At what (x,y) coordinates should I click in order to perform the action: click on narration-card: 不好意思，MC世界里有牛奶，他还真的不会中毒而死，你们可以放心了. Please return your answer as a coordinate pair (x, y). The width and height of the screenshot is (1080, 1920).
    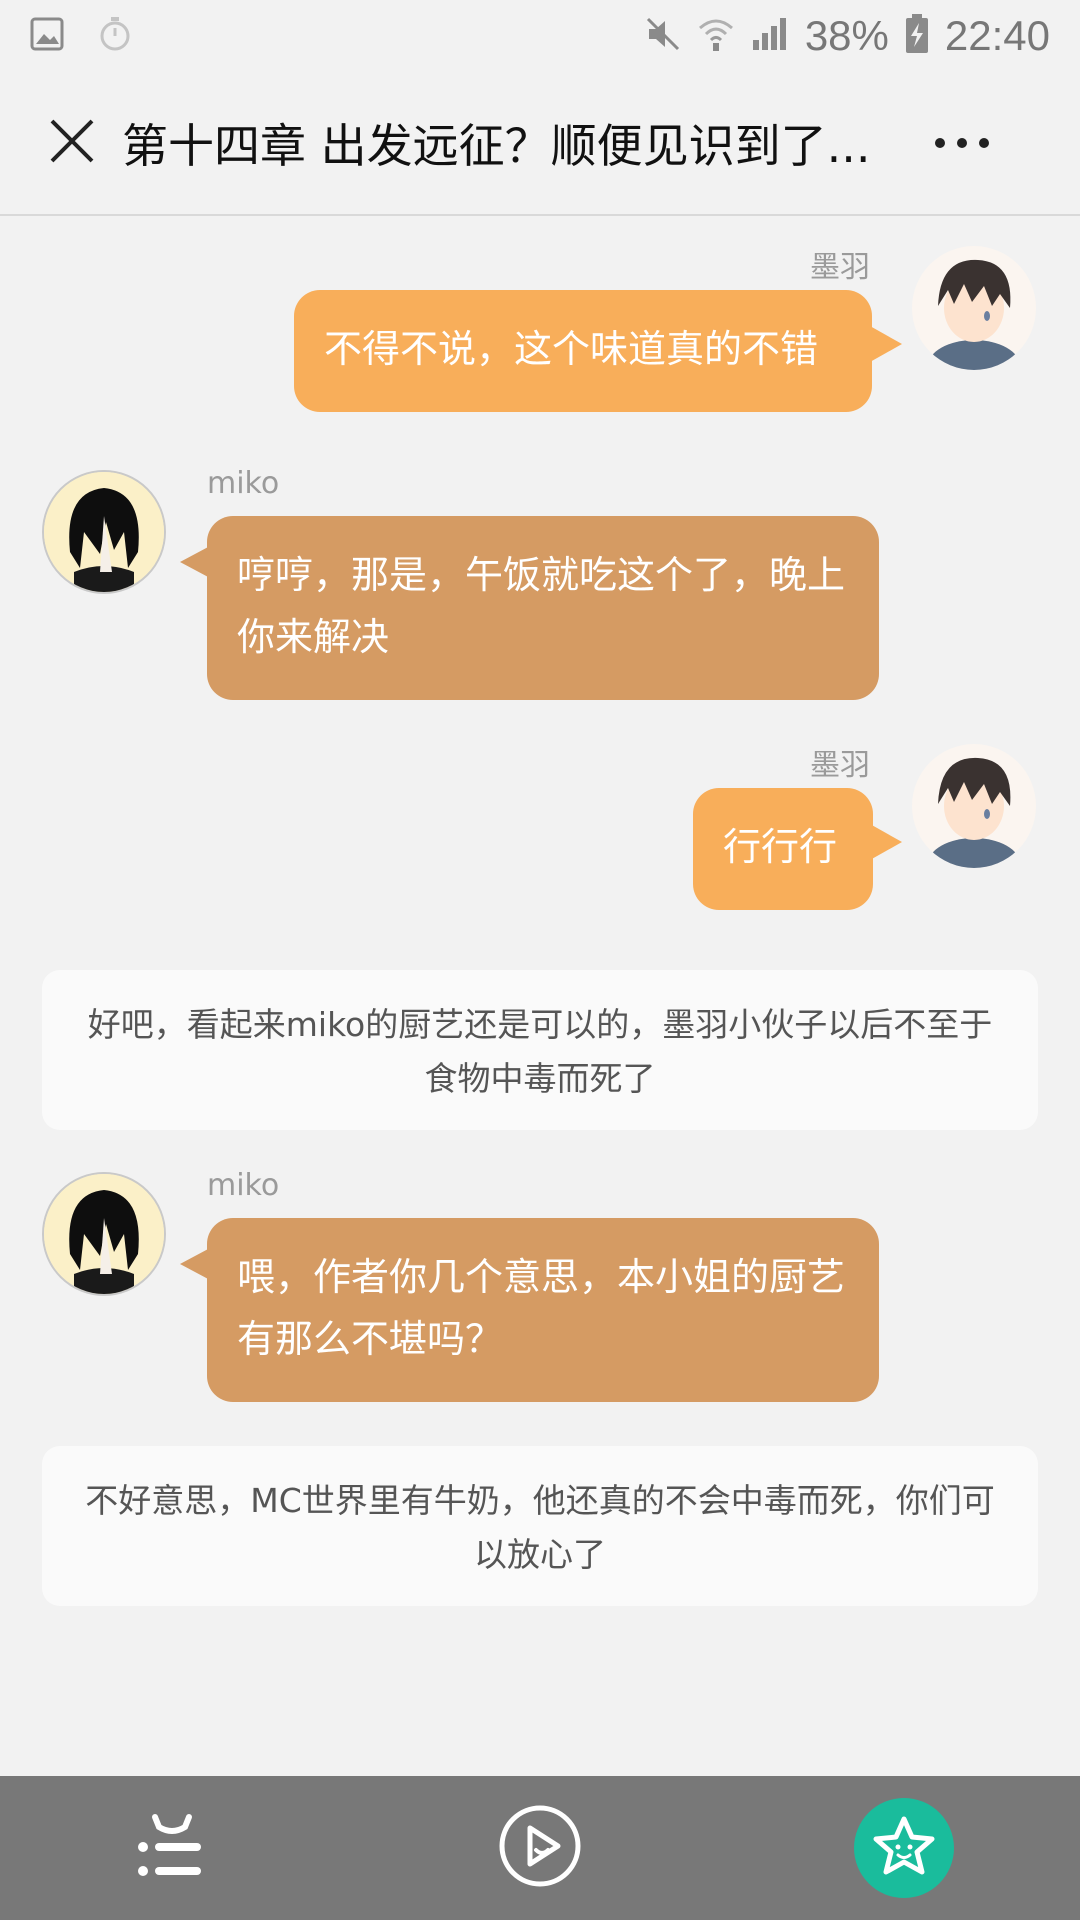
    Looking at the image, I should click on (540, 1526).